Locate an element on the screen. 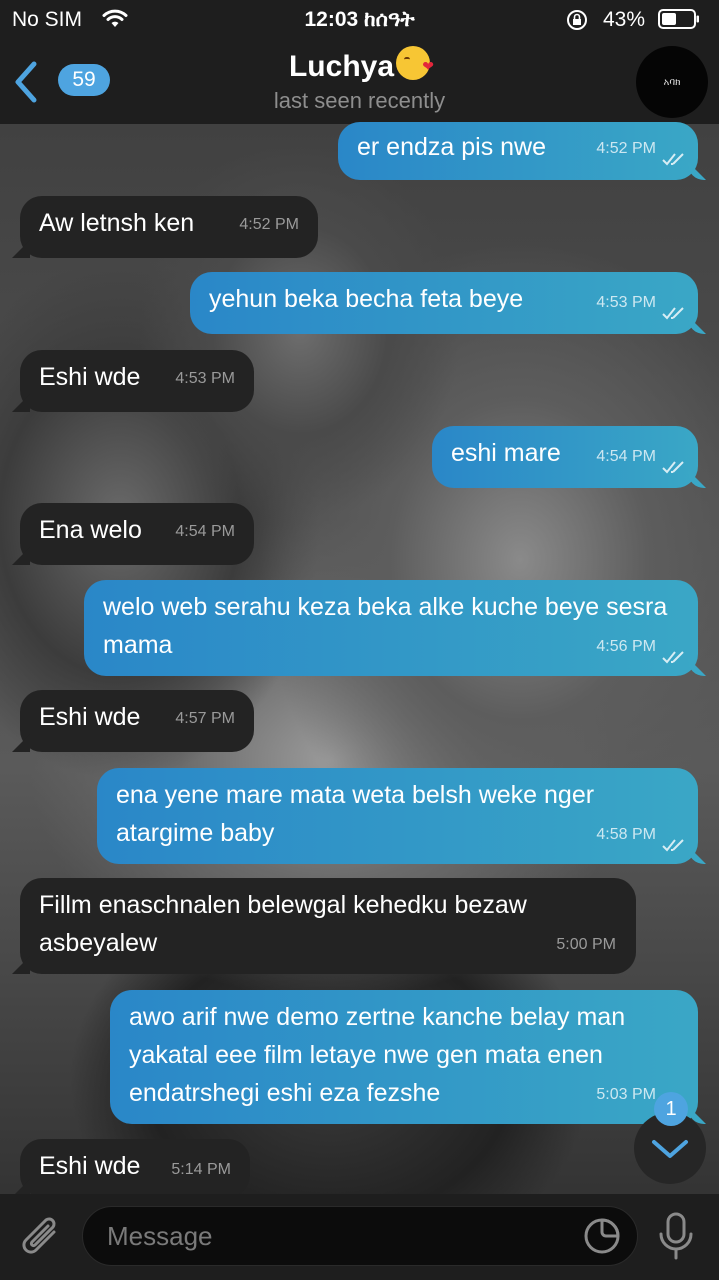  kissing-face-emoji-icon is located at coordinates (415, 63).